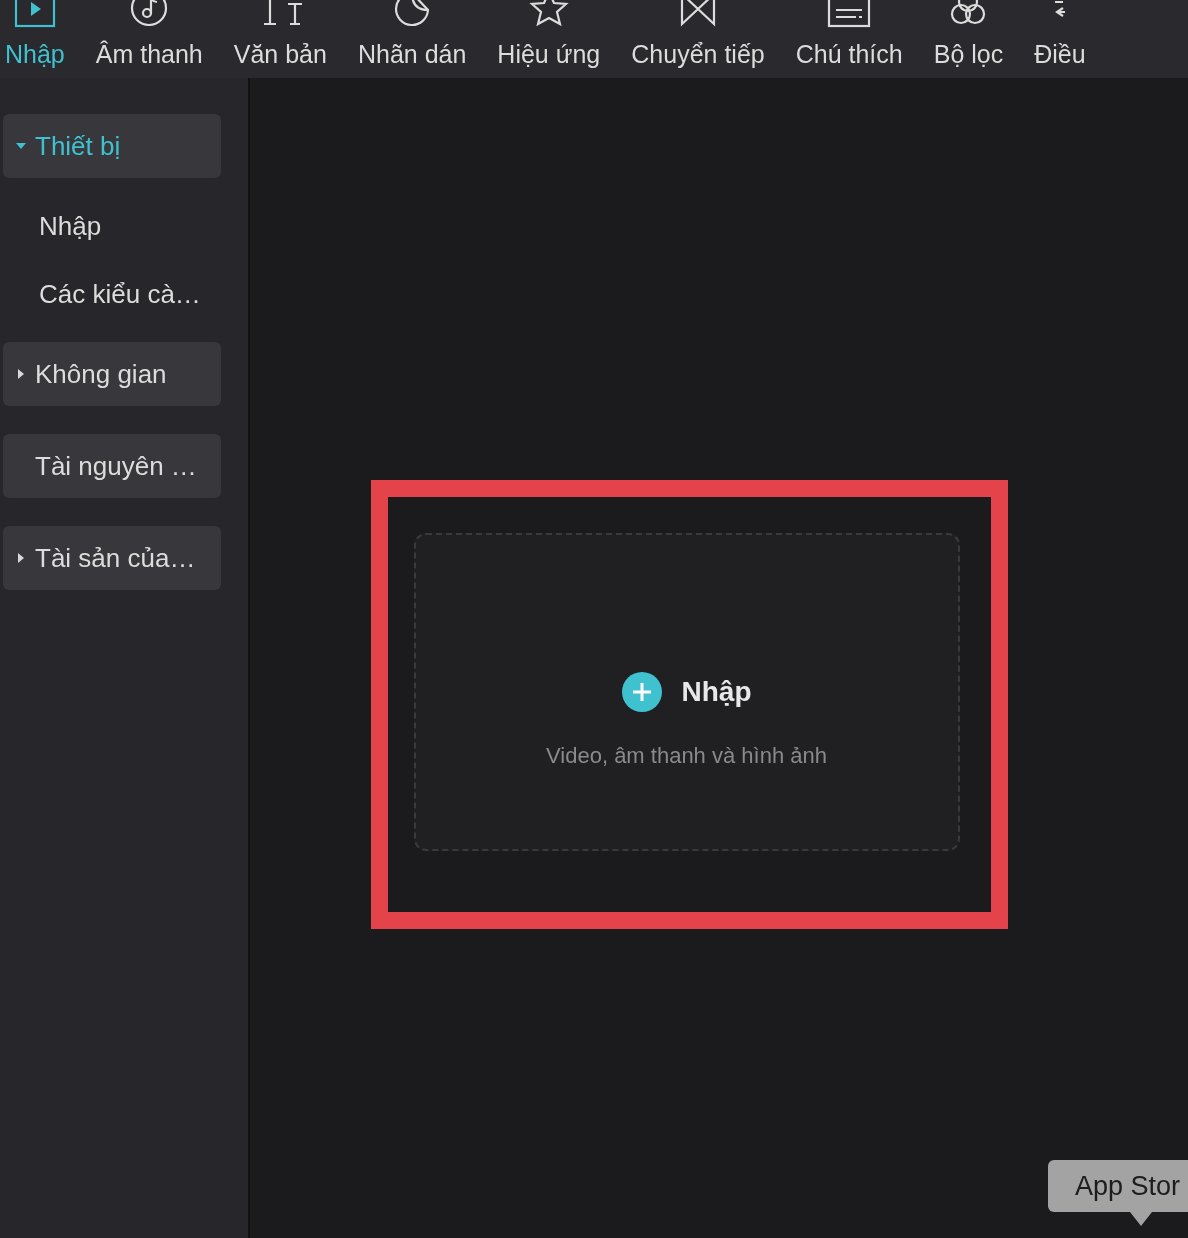  Describe the element at coordinates (968, 33) in the screenshot. I see `toolbar-tab: Bộ lọc` at that location.